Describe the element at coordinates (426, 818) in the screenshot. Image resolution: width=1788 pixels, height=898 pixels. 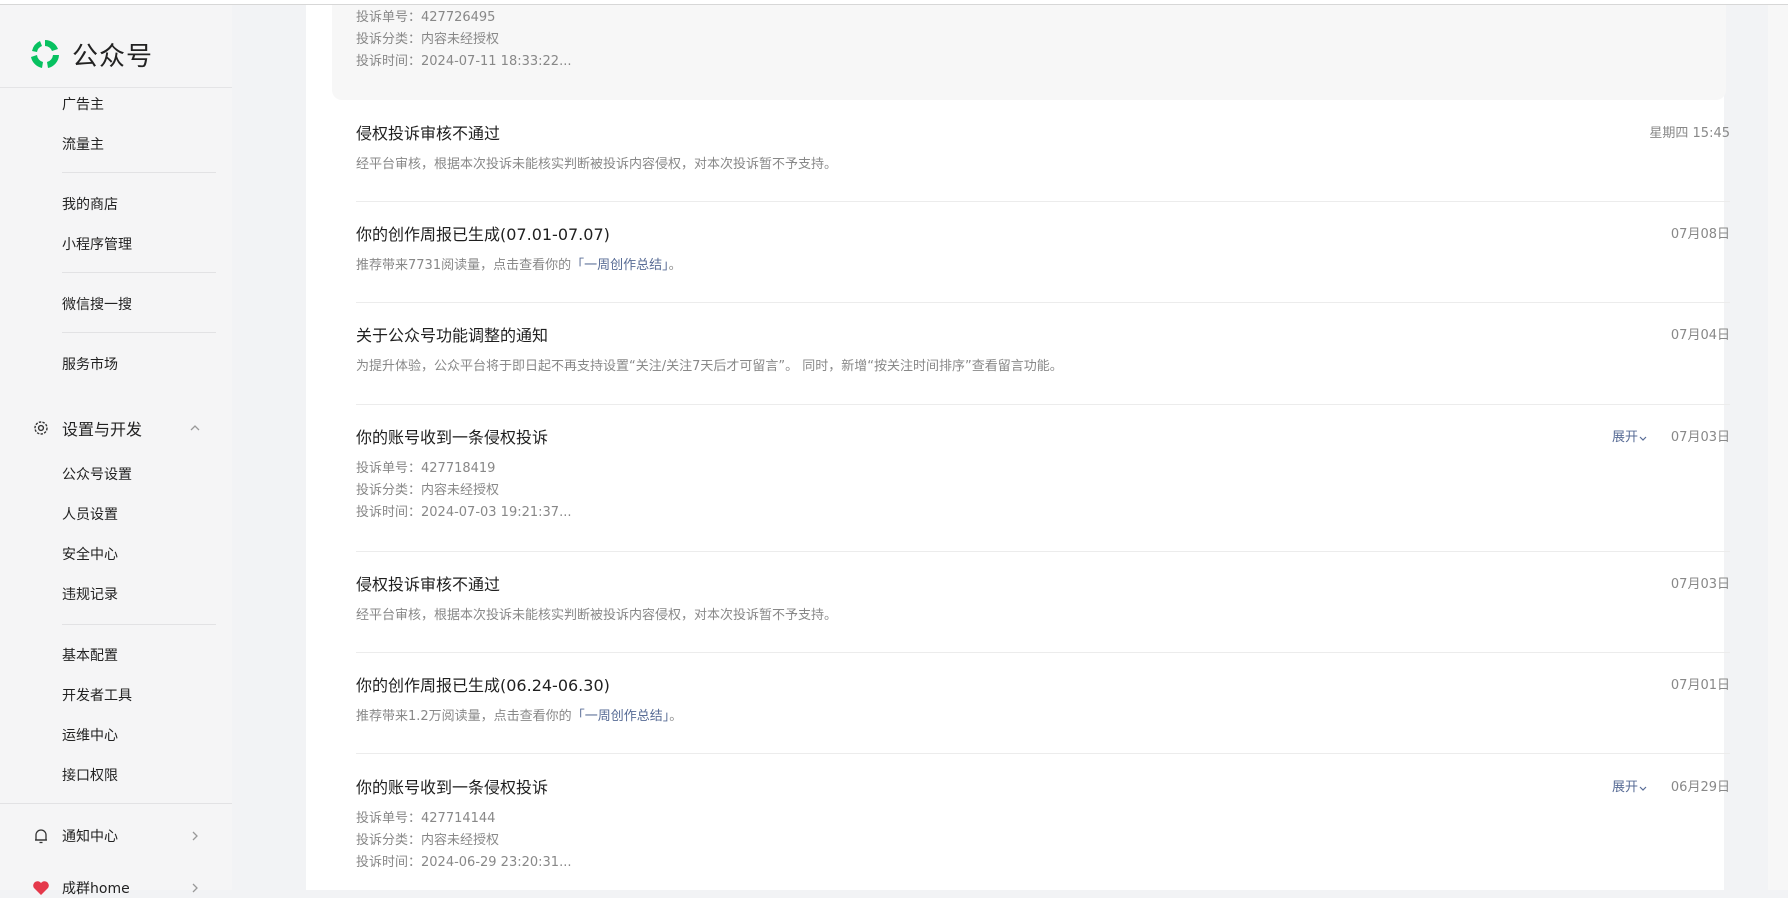
I see `complaint-number: 投诉单号：427714144` at that location.